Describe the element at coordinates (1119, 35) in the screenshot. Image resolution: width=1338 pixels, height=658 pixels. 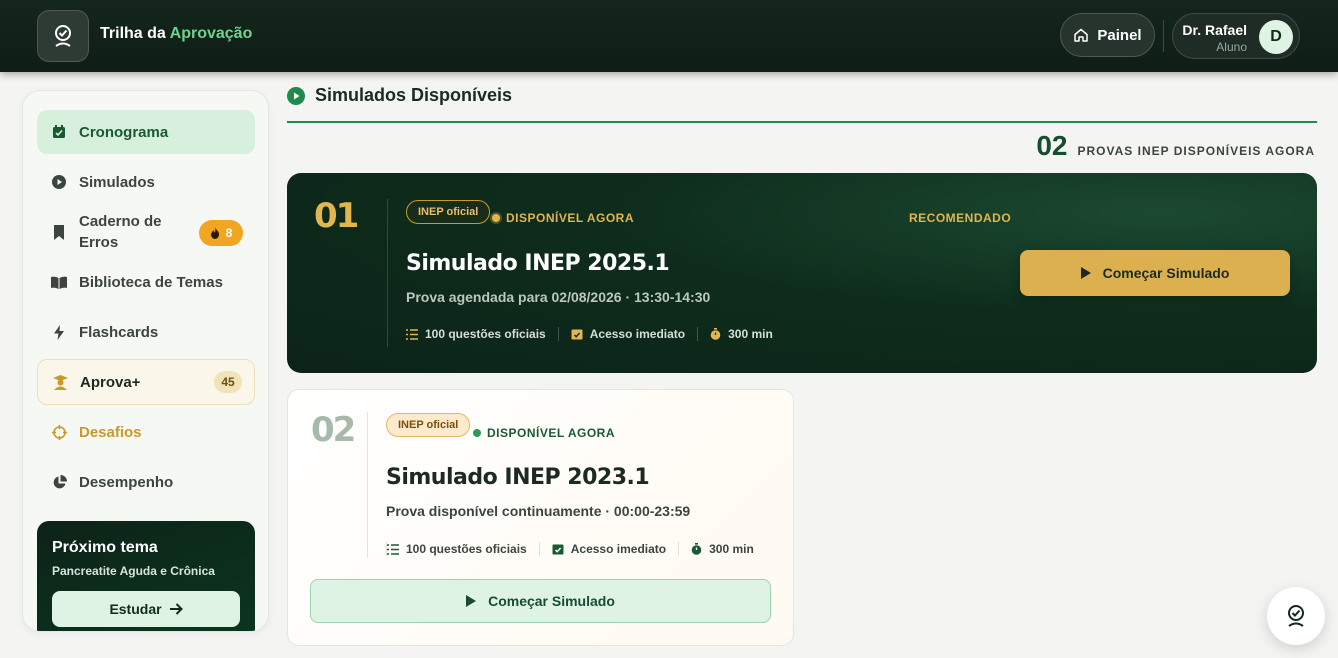
I see `painel-label: Painel` at that location.